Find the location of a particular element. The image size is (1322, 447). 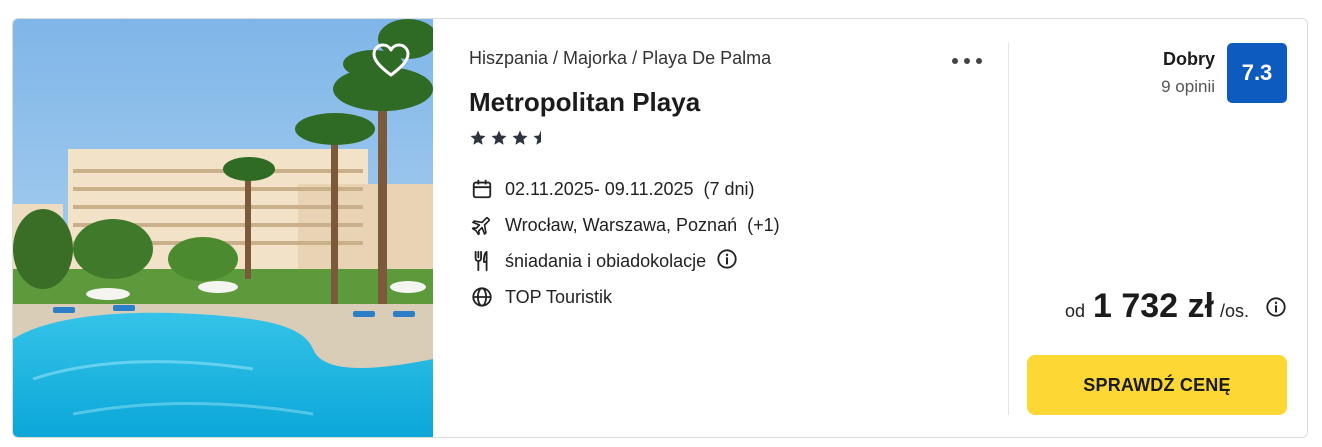

rating-count: 9 opinii is located at coordinates (1188, 87).